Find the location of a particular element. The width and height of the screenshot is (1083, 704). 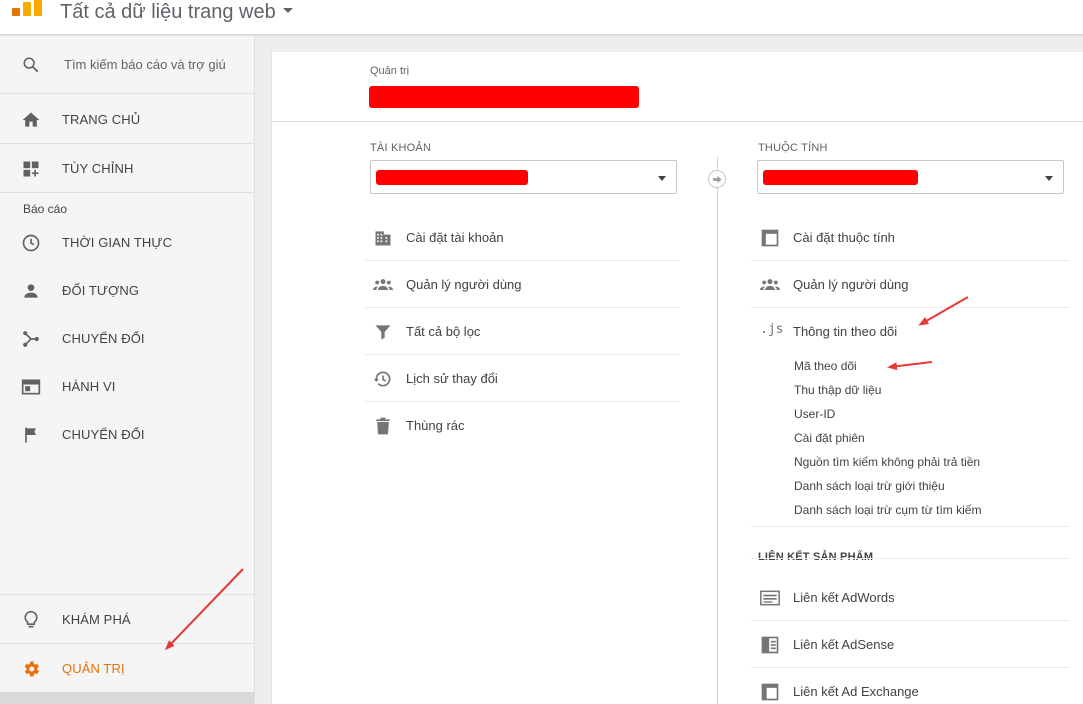

search-term-exclusion-list-link: Danh sách loại trừ cụm từ tìm kiếm is located at coordinates (887, 510).